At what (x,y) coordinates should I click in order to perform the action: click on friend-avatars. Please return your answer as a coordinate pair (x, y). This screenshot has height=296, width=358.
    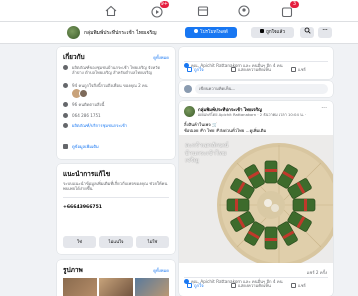
    Looking at the image, I should click on (81, 93).